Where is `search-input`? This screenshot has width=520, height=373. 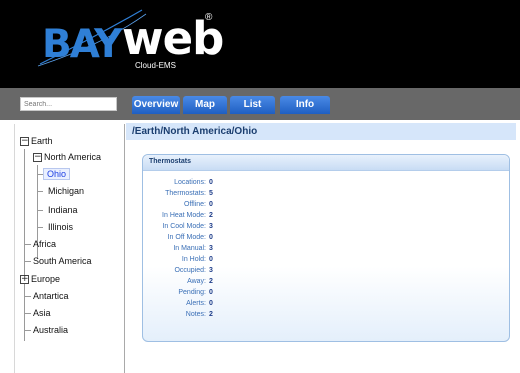 search-input is located at coordinates (68, 104).